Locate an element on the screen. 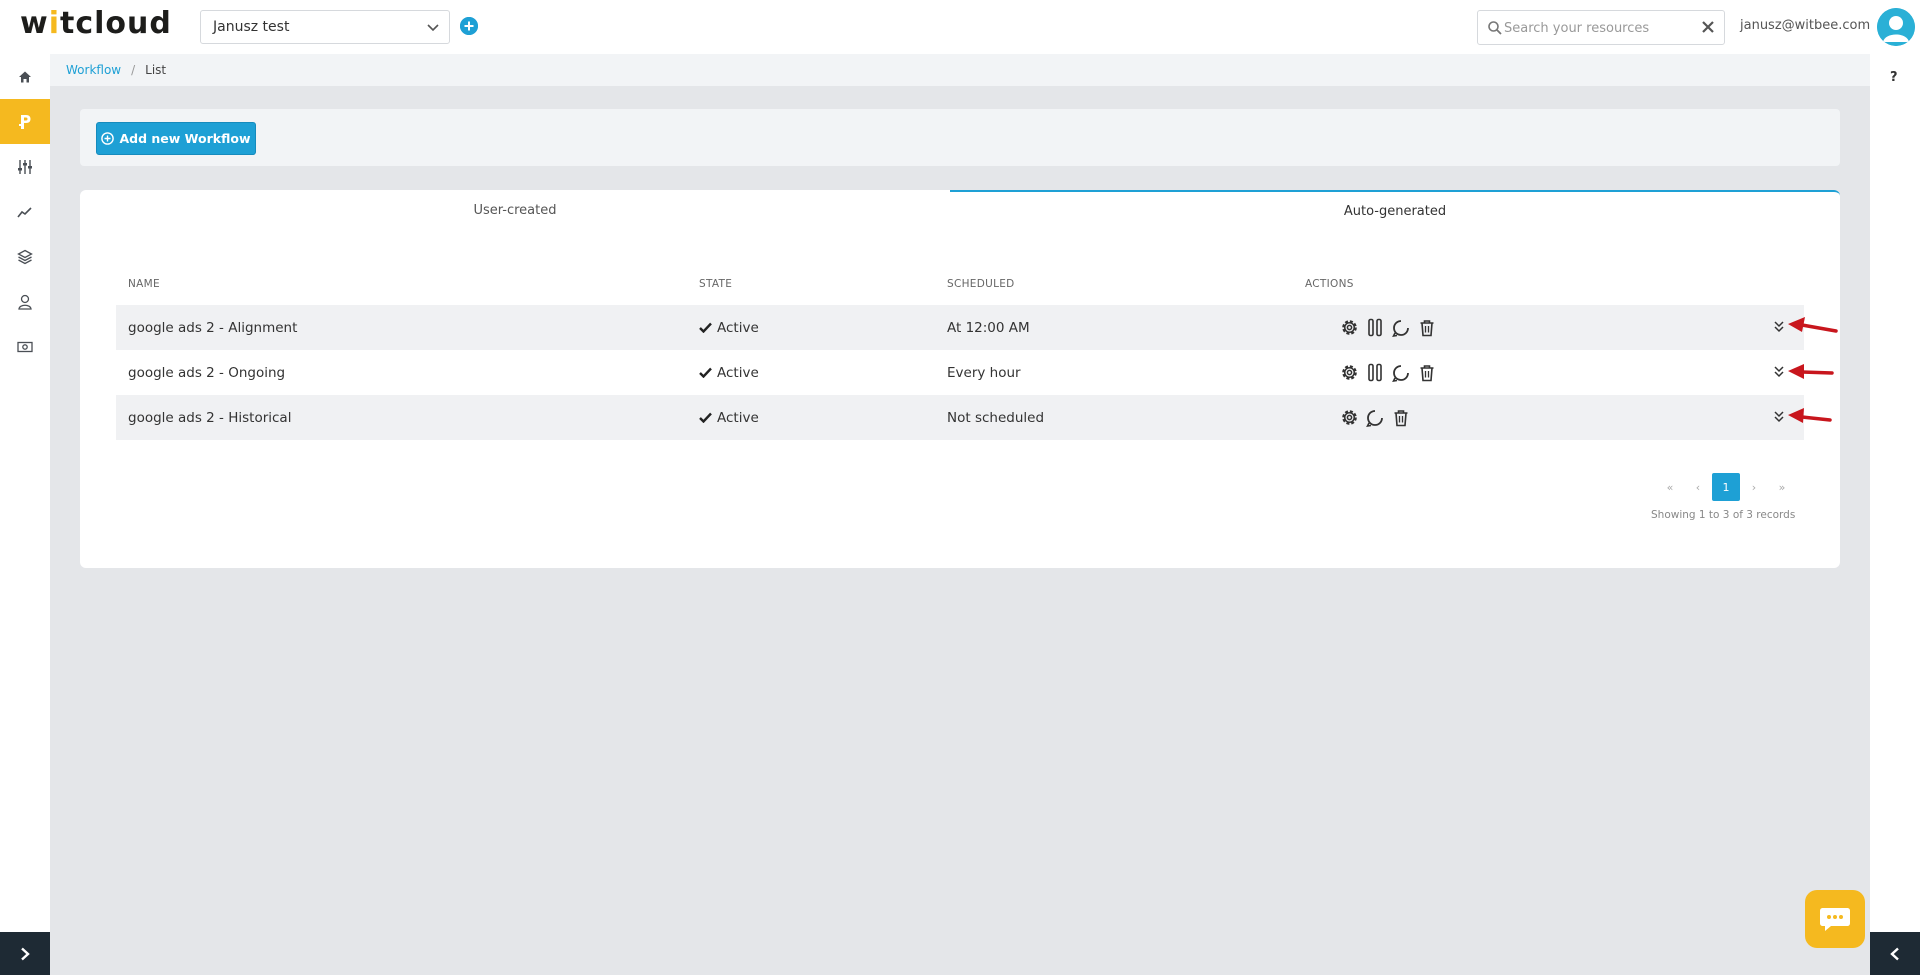 The width and height of the screenshot is (1920, 975). search-box is located at coordinates (1601, 27).